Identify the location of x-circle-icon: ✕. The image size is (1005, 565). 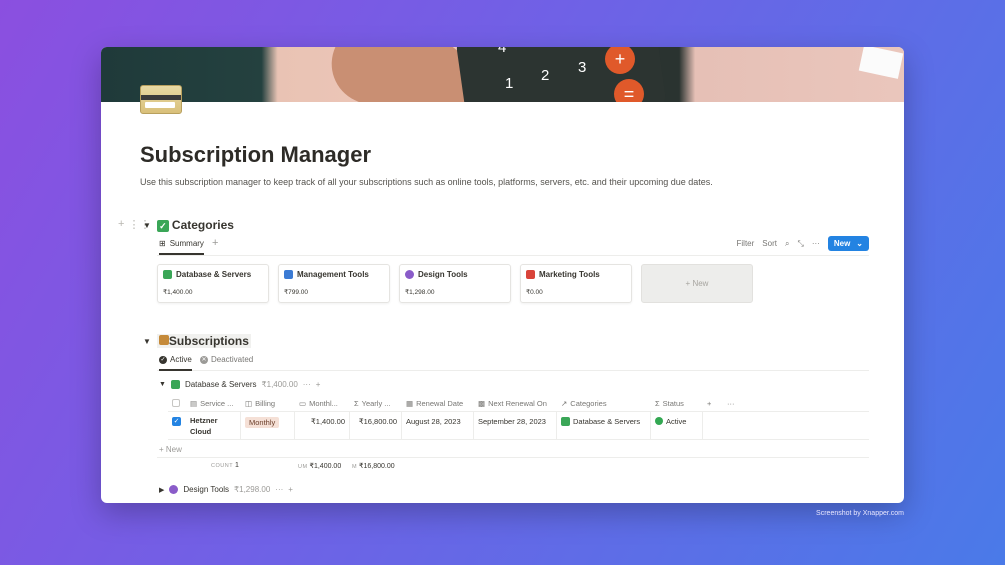
(204, 359).